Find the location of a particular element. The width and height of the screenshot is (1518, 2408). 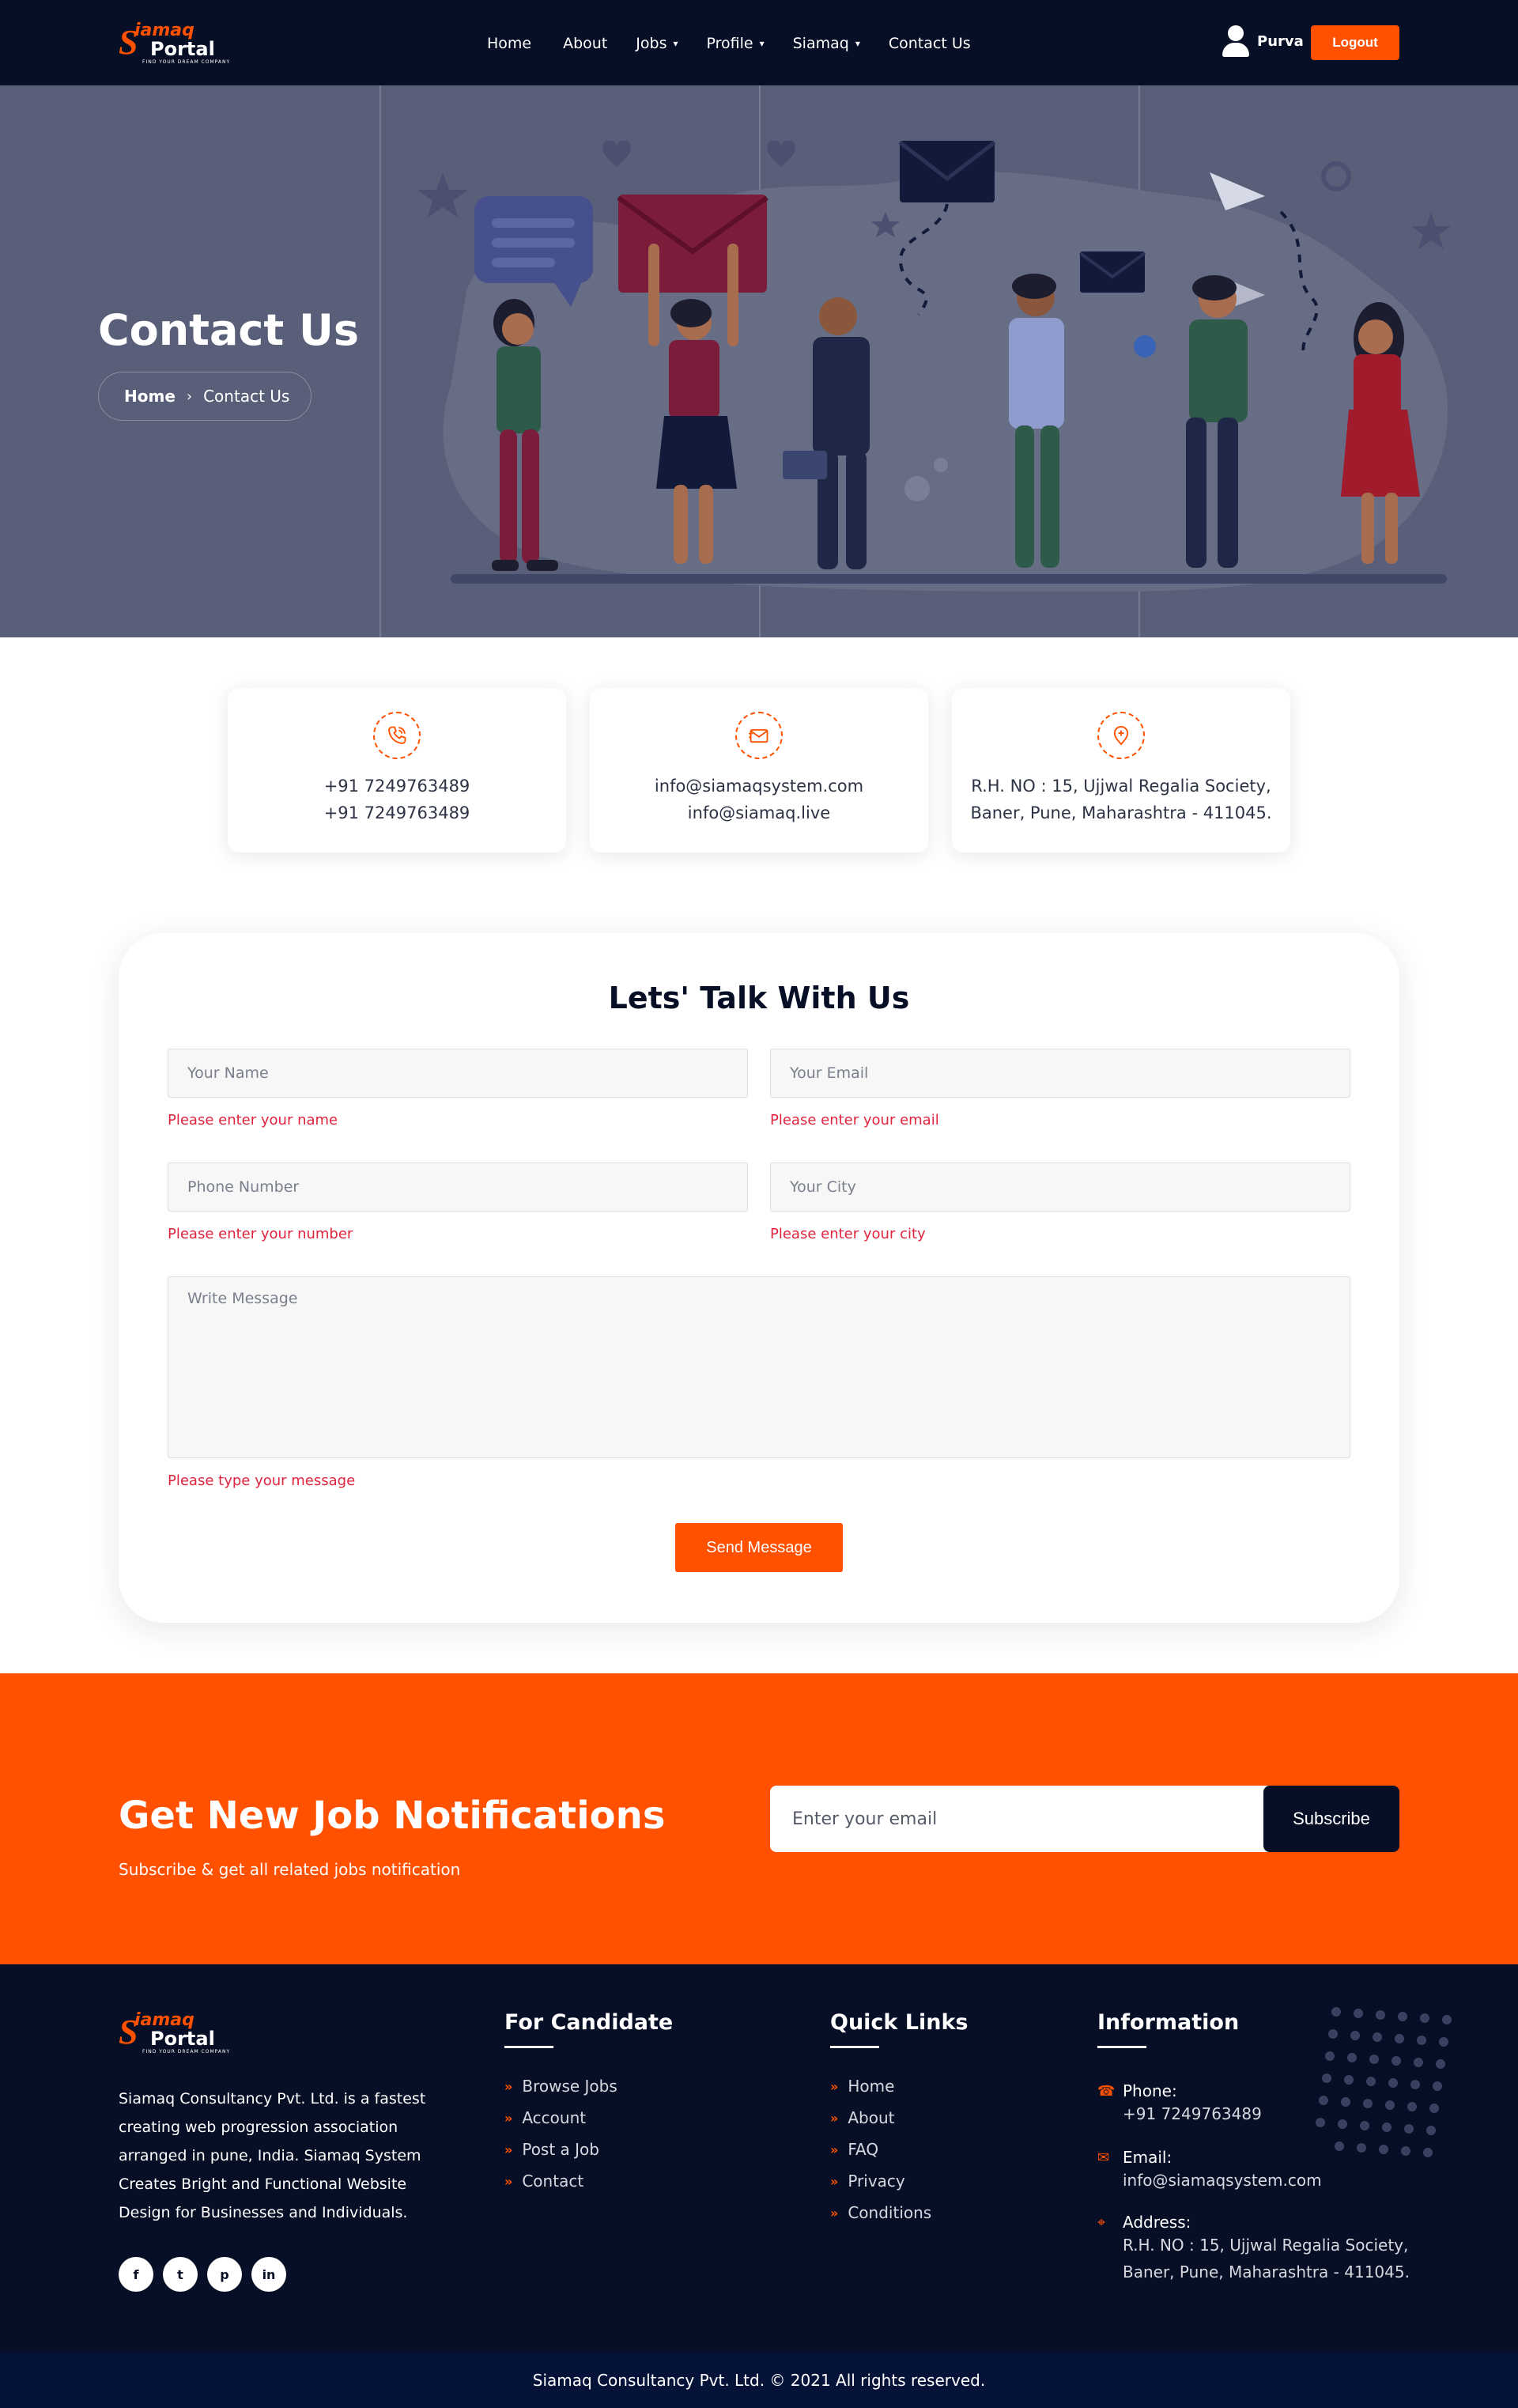

nav-profile: Profile ▾ is located at coordinates (736, 43).